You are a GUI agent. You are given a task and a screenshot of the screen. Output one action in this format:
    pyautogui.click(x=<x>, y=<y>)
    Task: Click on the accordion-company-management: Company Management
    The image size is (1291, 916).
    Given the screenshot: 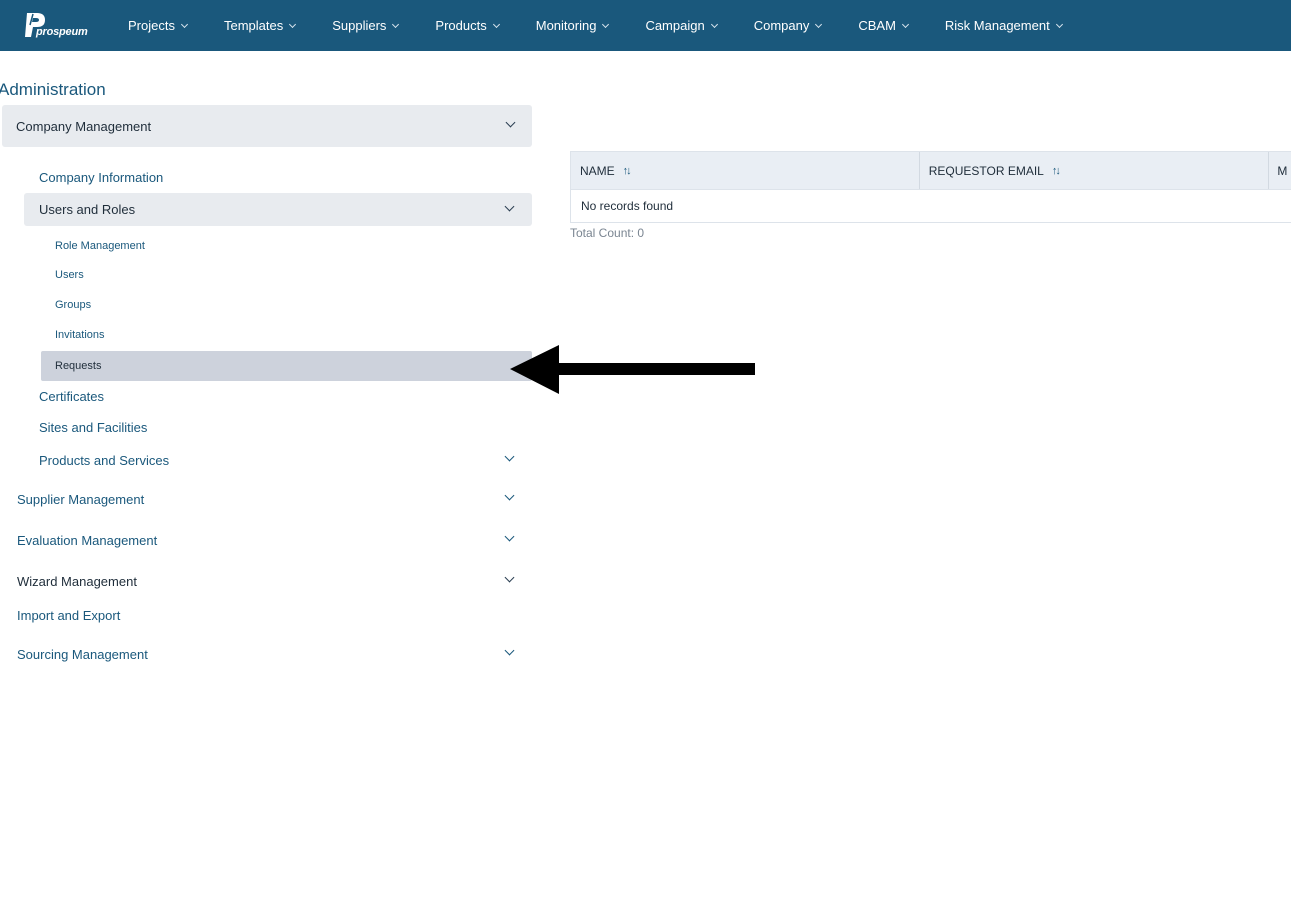 What is the action you would take?
    pyautogui.click(x=267, y=126)
    